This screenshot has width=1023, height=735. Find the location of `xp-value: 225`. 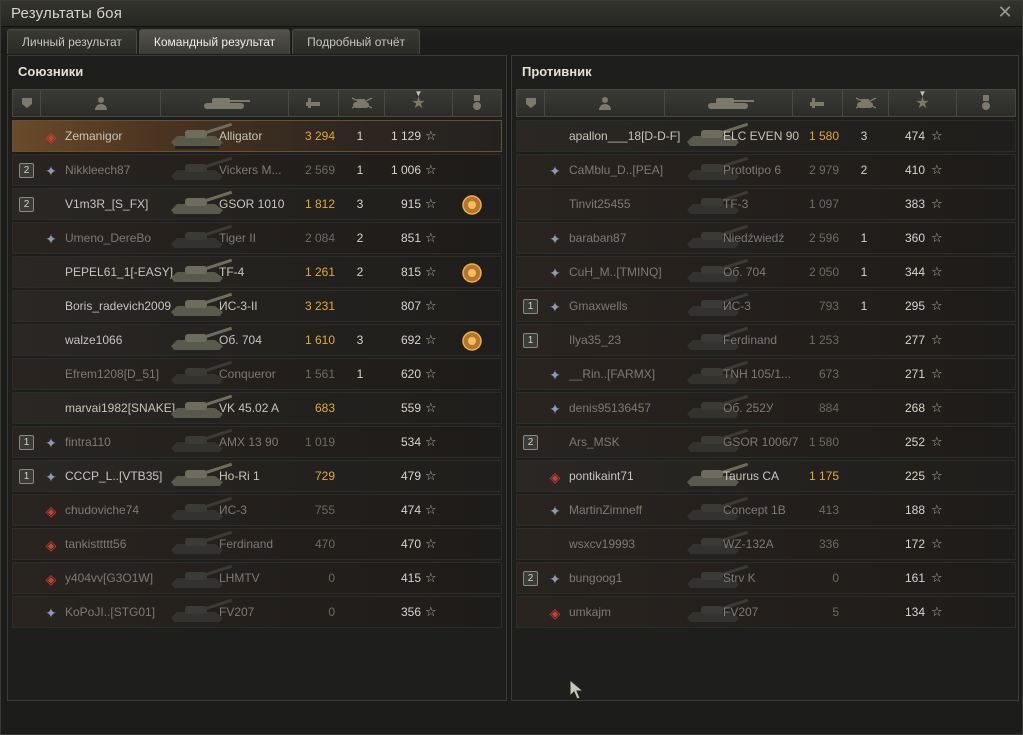

xp-value: 225 is located at coordinates (914, 476).